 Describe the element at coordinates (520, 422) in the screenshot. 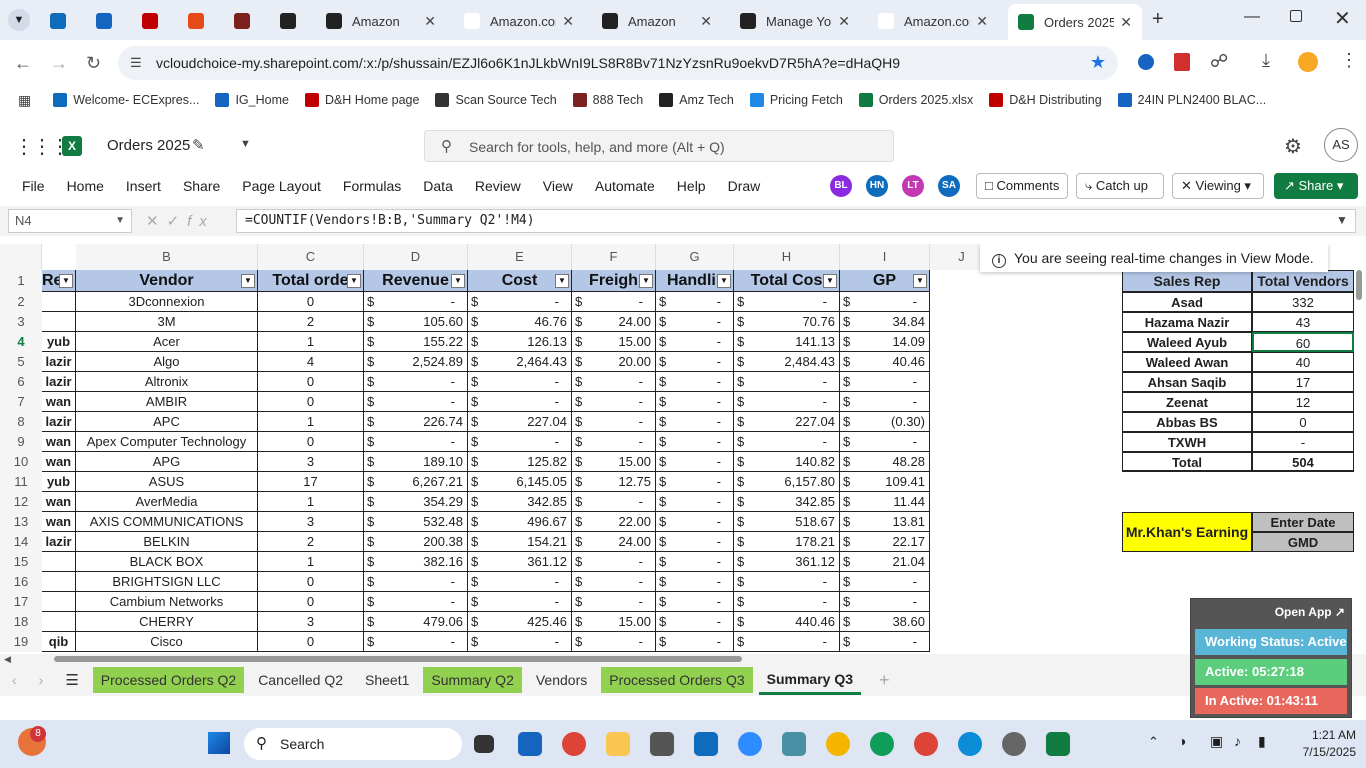

I see `table-cell: $227.04` at that location.